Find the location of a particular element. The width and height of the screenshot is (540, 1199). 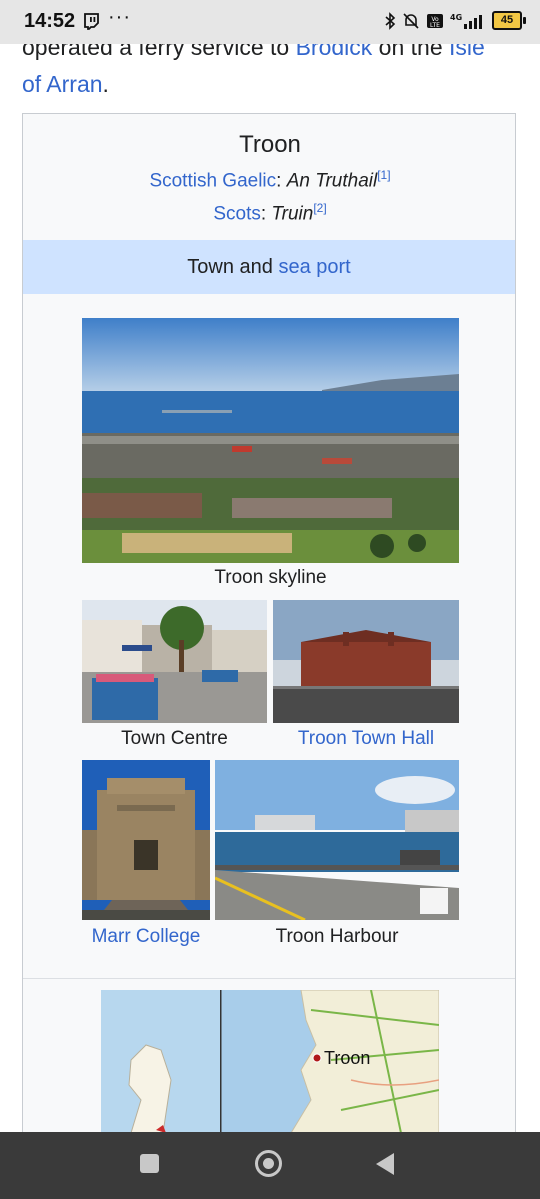

status-icons: Vo LTE 4G 45 is located at coordinates (455, 20).